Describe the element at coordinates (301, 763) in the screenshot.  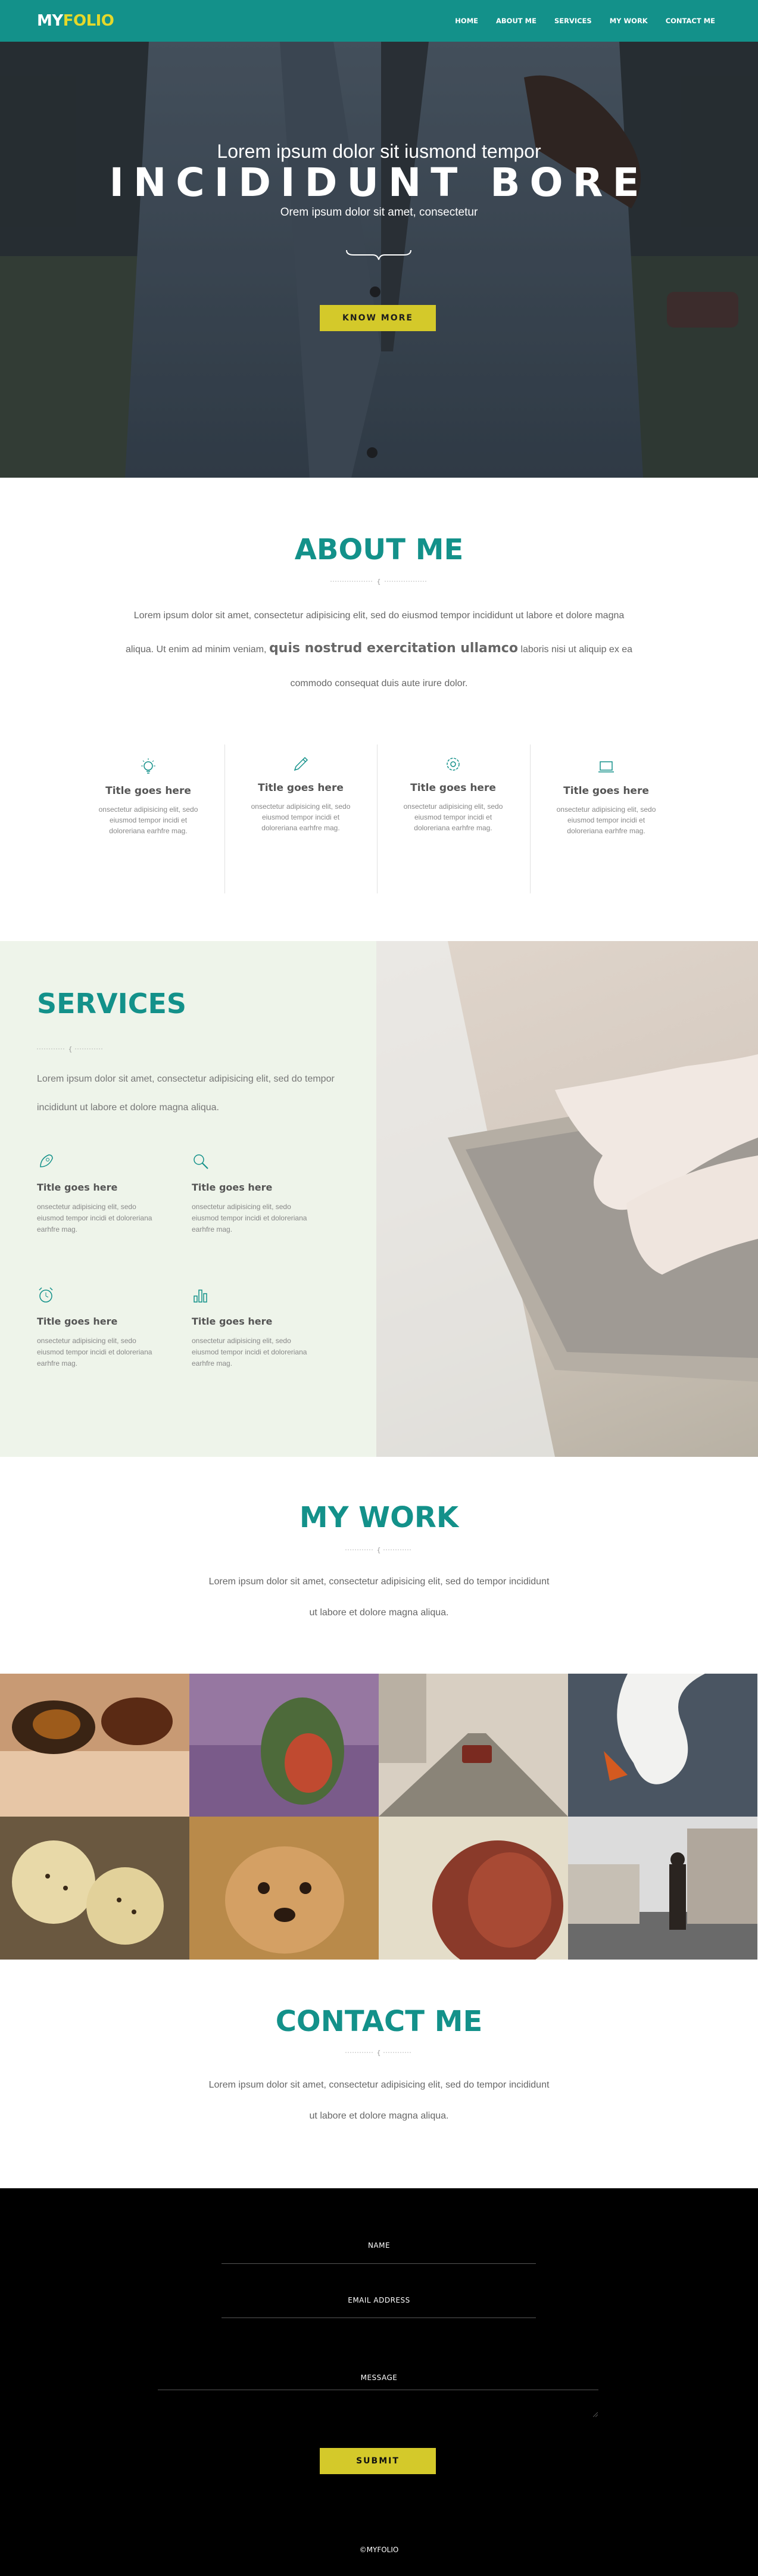
I see `pencil-icon` at that location.